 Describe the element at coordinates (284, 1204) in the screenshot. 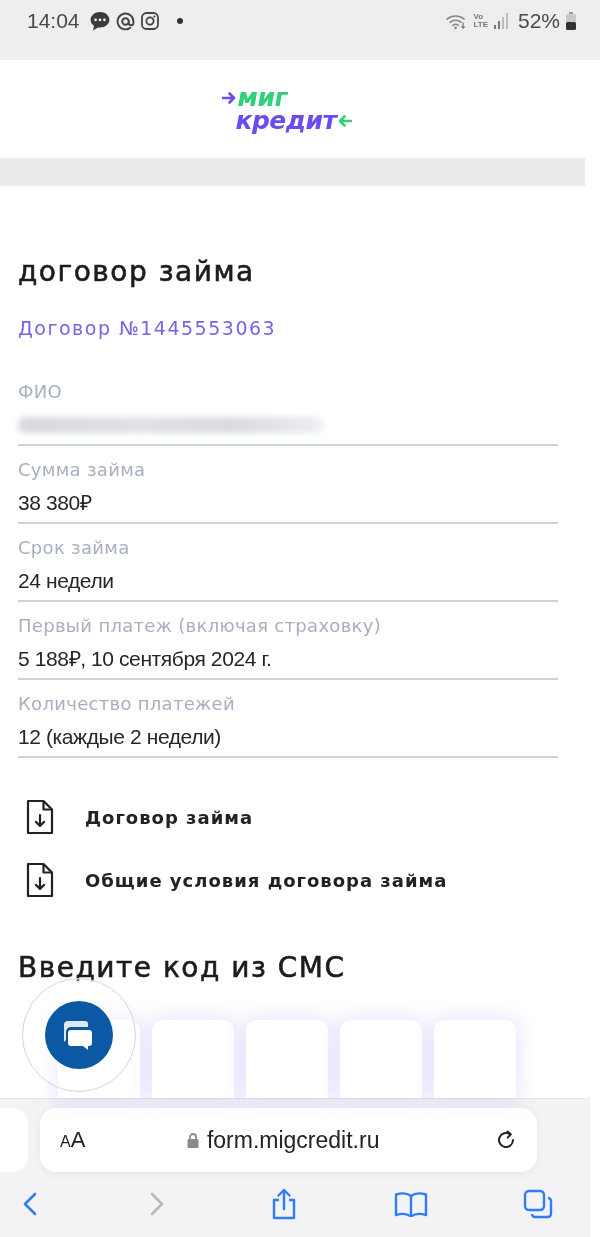

I see `share-icon` at that location.